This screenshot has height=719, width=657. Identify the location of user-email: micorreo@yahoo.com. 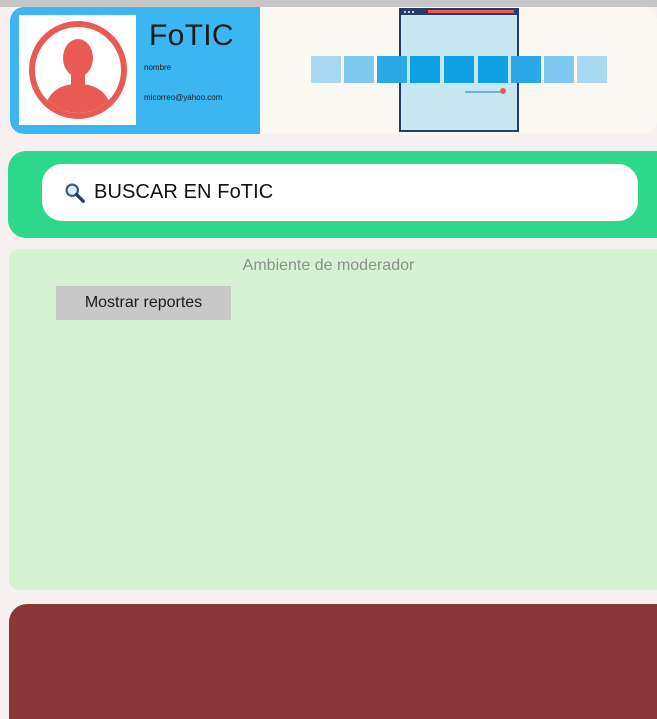
(183, 97).